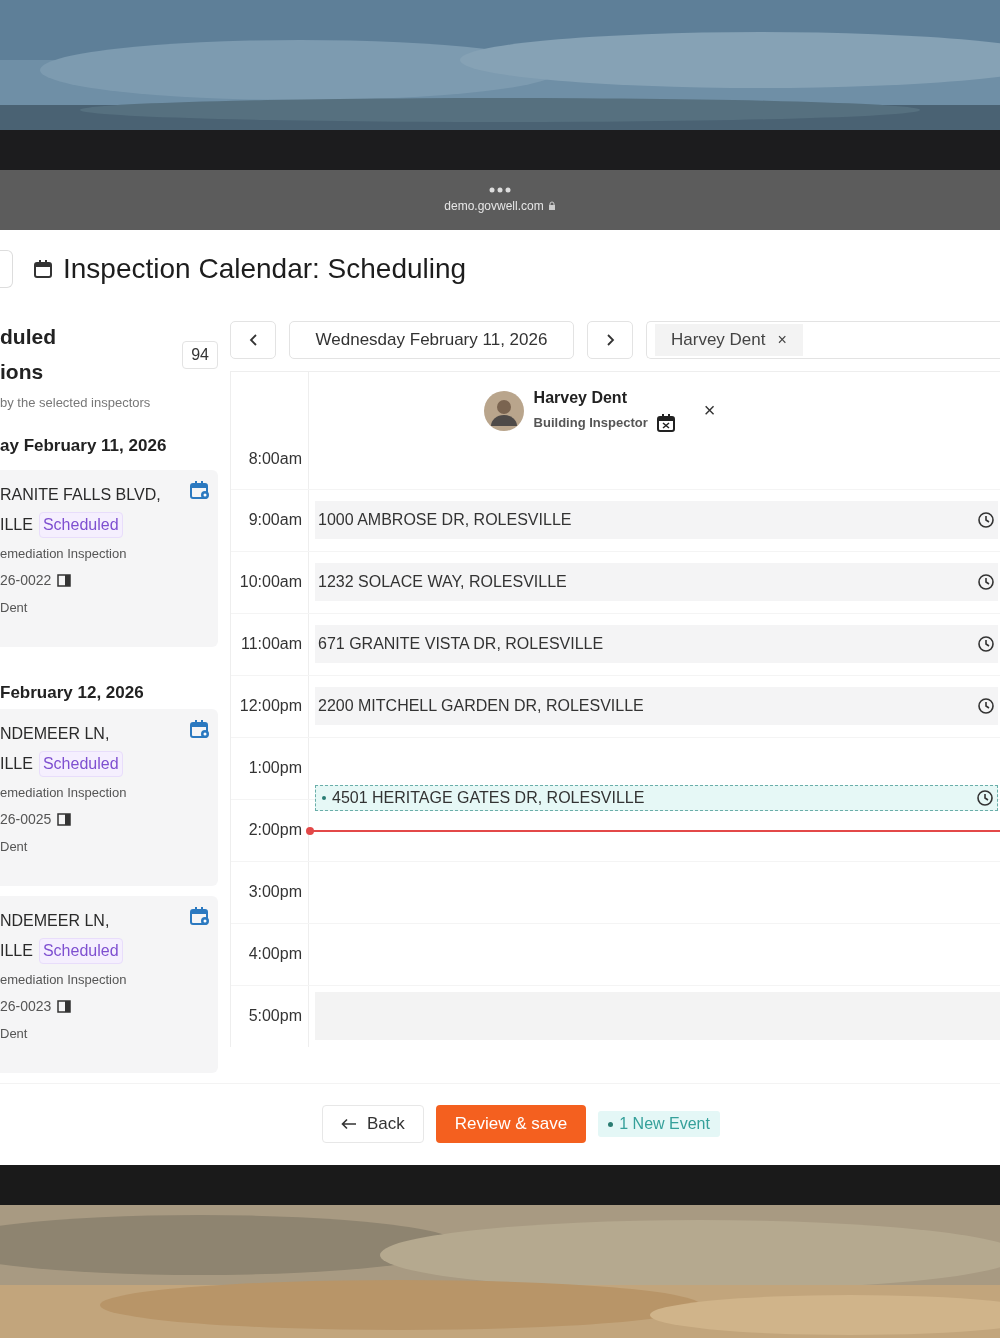 The height and width of the screenshot is (1338, 1000). I want to click on inspection-card: RANITE FALLS BLVD, ILLE Scheduled emediation Inspection 26-0022 Dent, so click(109, 558).